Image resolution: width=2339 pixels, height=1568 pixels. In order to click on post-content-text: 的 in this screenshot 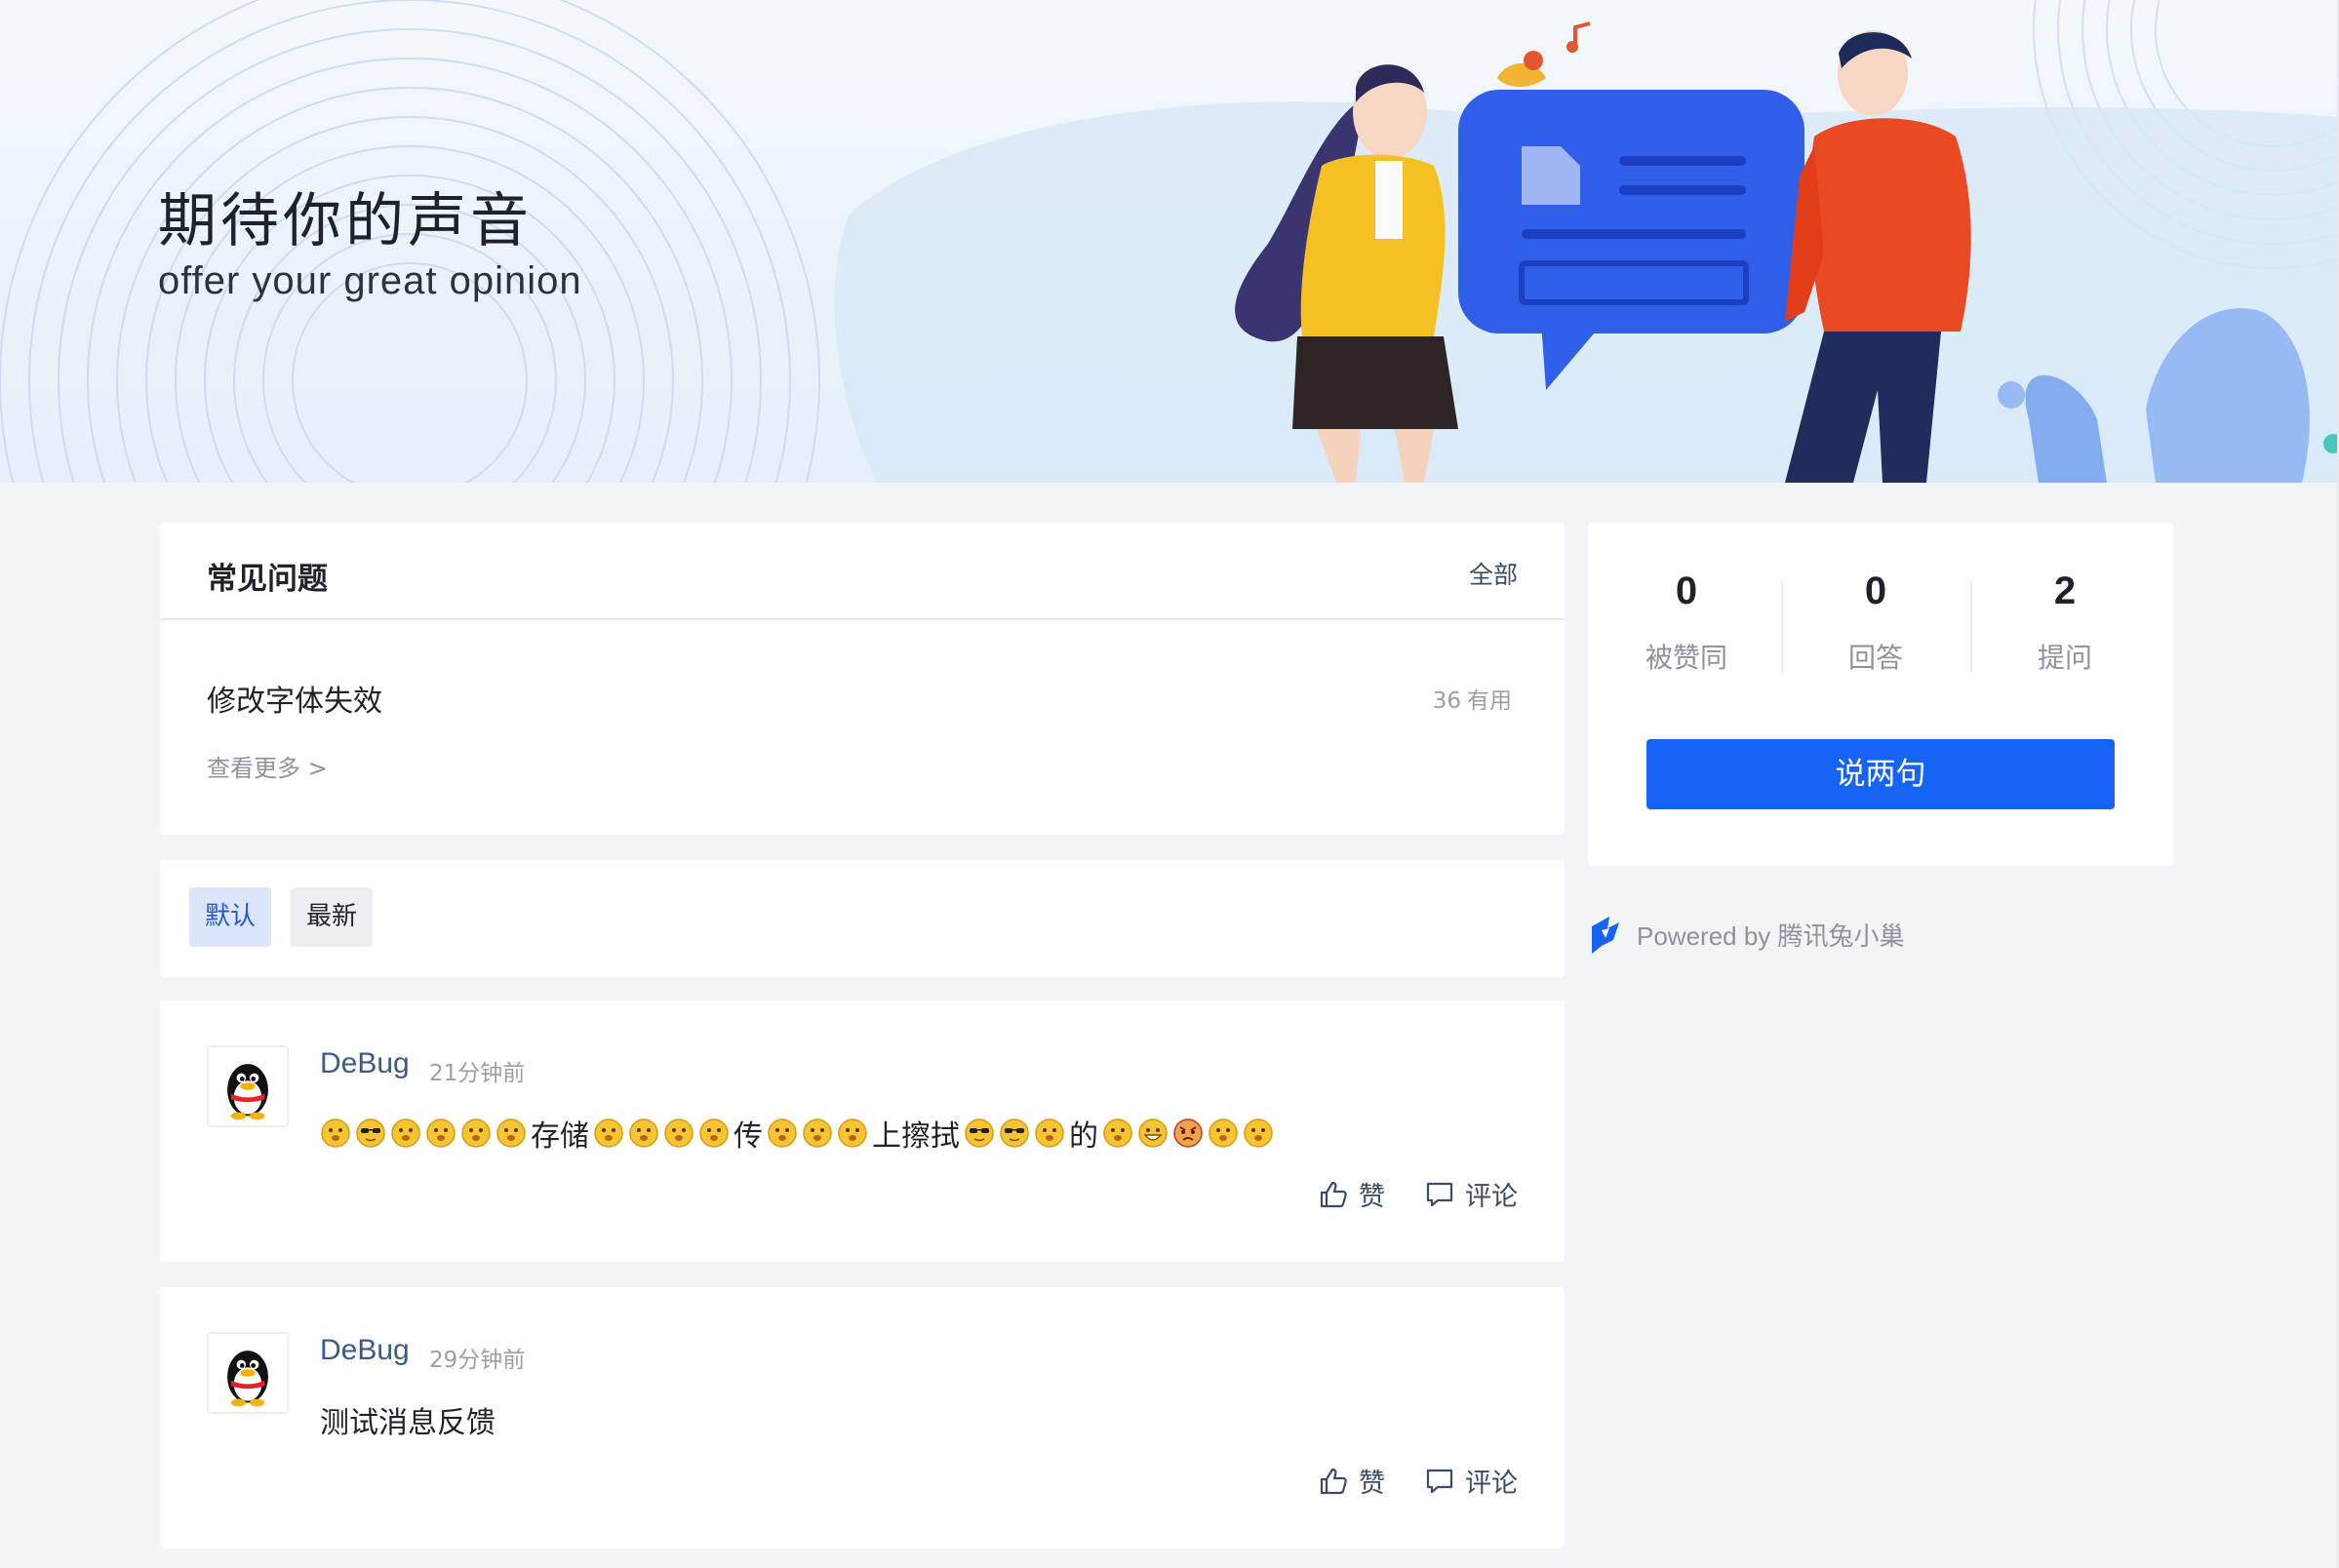, I will do `click(1083, 1136)`.